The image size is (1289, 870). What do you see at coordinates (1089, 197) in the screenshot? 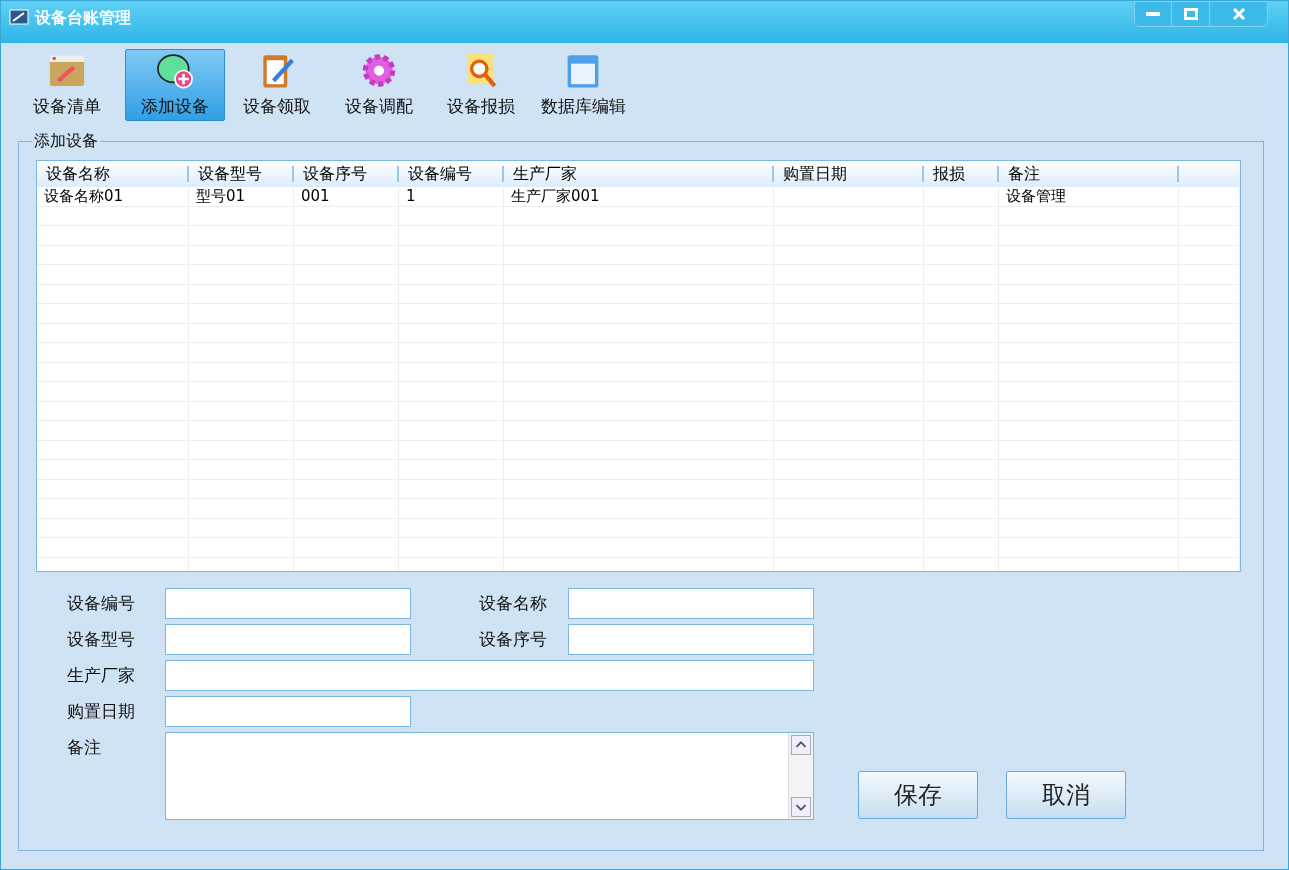
I see `table-cell: 设备管理` at bounding box center [1089, 197].